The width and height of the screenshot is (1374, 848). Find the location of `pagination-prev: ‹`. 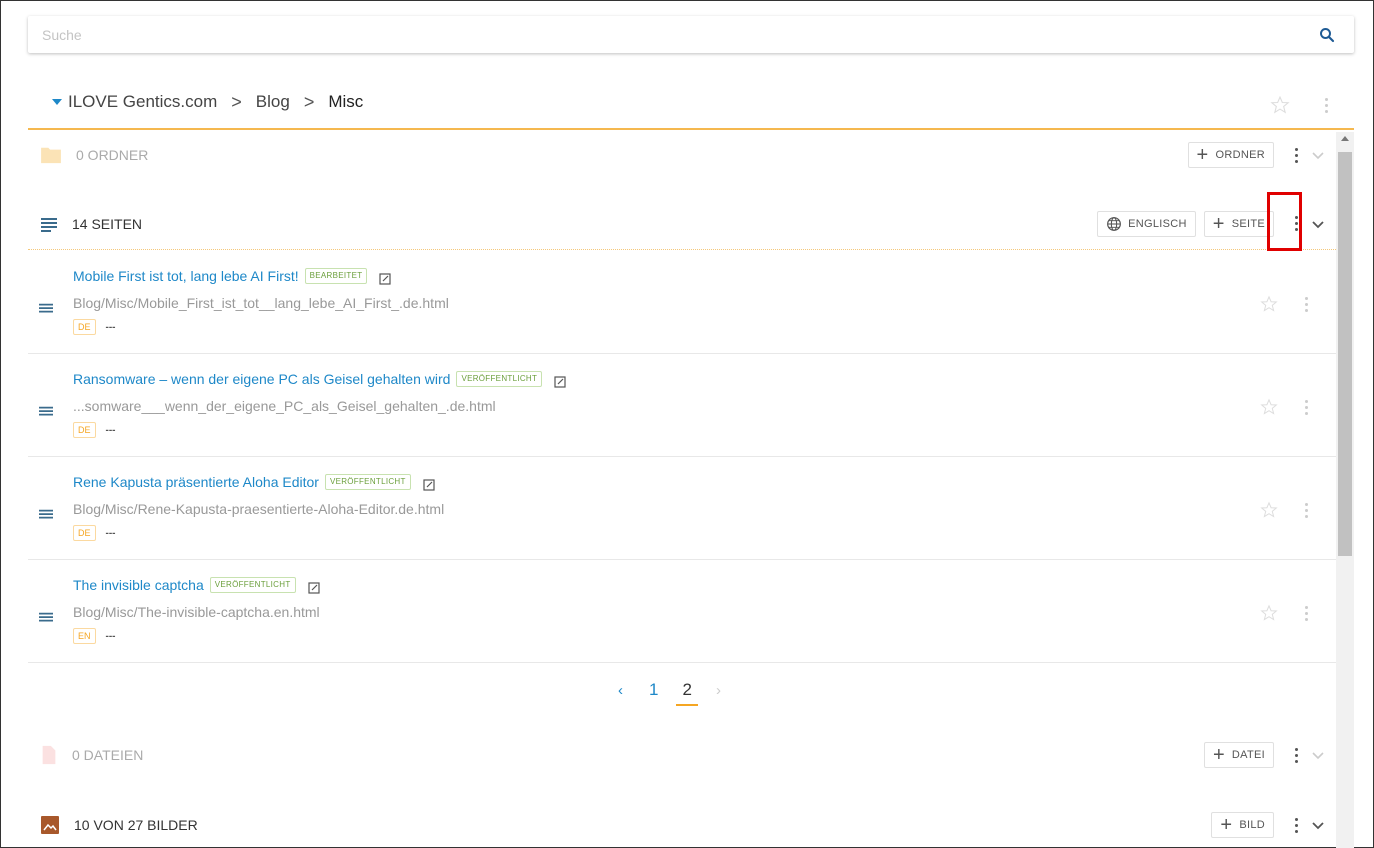

pagination-prev: ‹ is located at coordinates (620, 690).